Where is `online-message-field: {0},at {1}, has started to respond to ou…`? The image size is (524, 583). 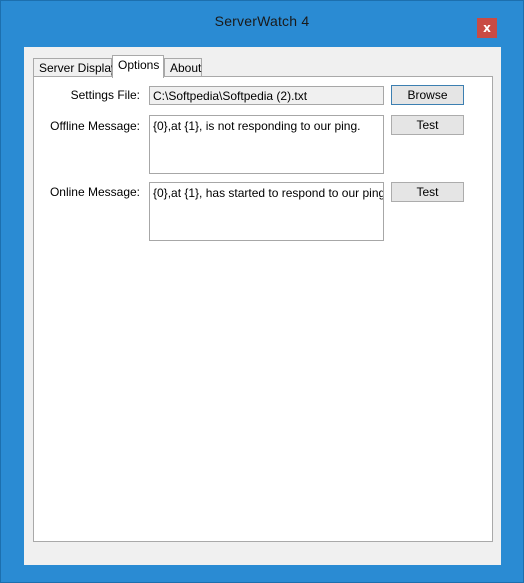
online-message-field: {0},at {1}, has started to respond to ou… is located at coordinates (266, 211).